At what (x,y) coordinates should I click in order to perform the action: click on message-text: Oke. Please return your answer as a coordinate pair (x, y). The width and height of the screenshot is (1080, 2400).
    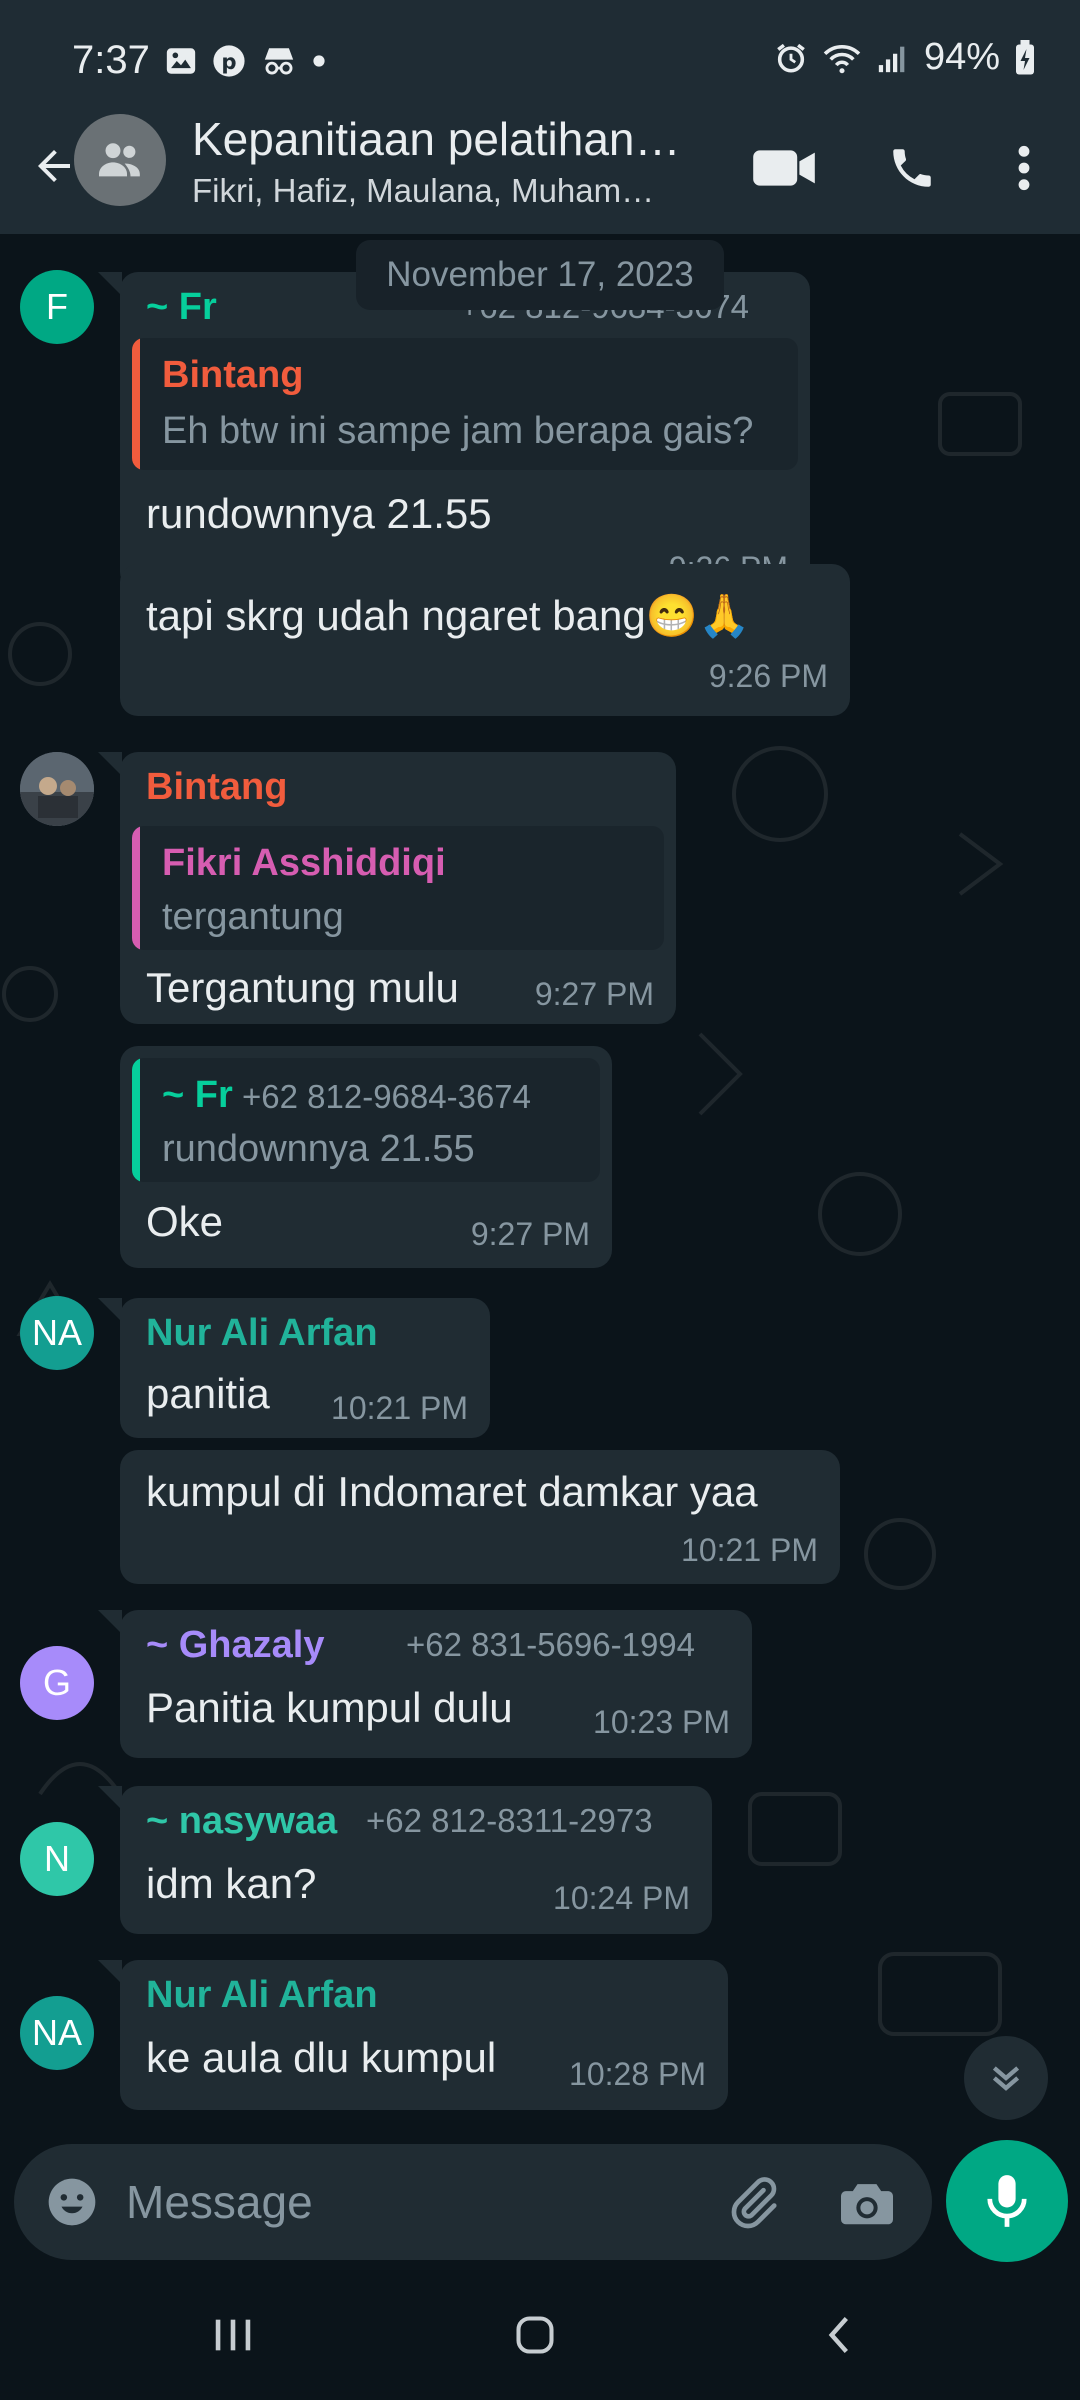
    Looking at the image, I should click on (185, 1221).